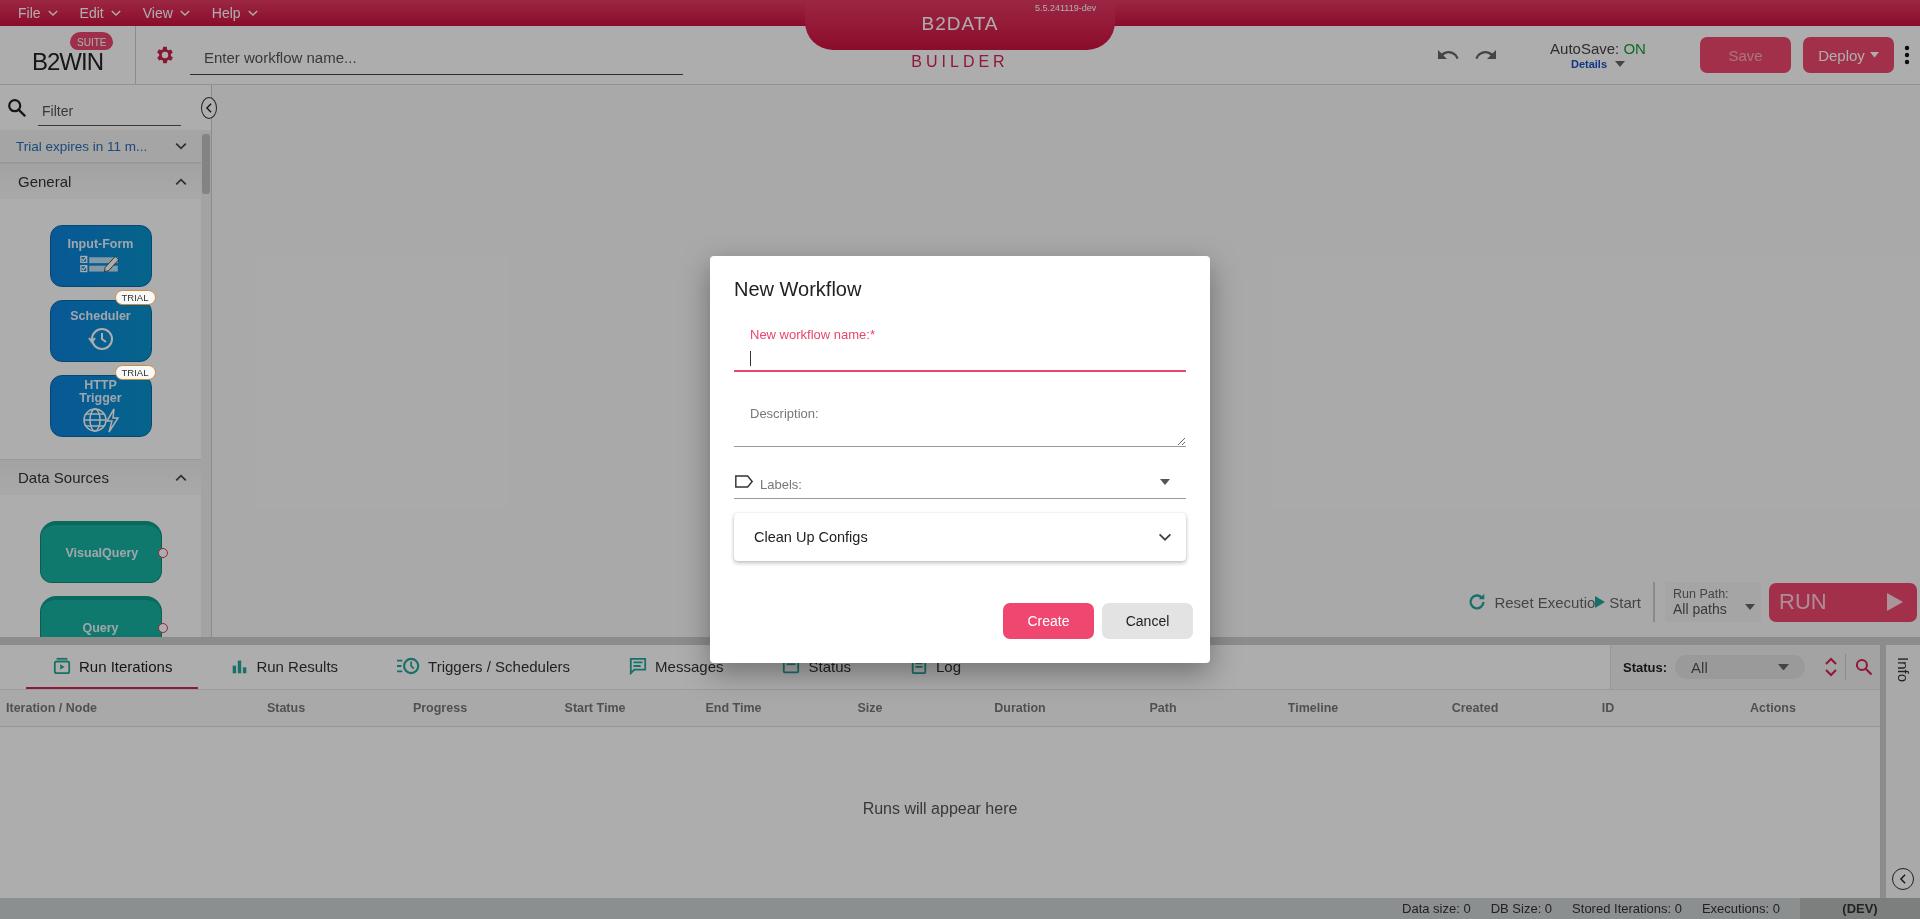 The image size is (1920, 919). Describe the element at coordinates (812, 334) in the screenshot. I see `field-label: New workflow name:*` at that location.